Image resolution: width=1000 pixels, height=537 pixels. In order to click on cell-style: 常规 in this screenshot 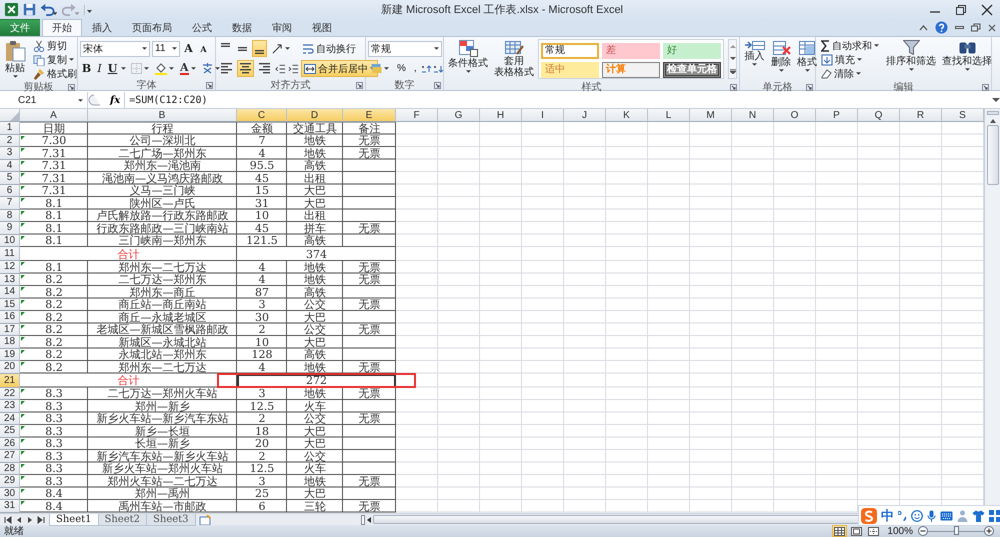, I will do `click(570, 51)`.